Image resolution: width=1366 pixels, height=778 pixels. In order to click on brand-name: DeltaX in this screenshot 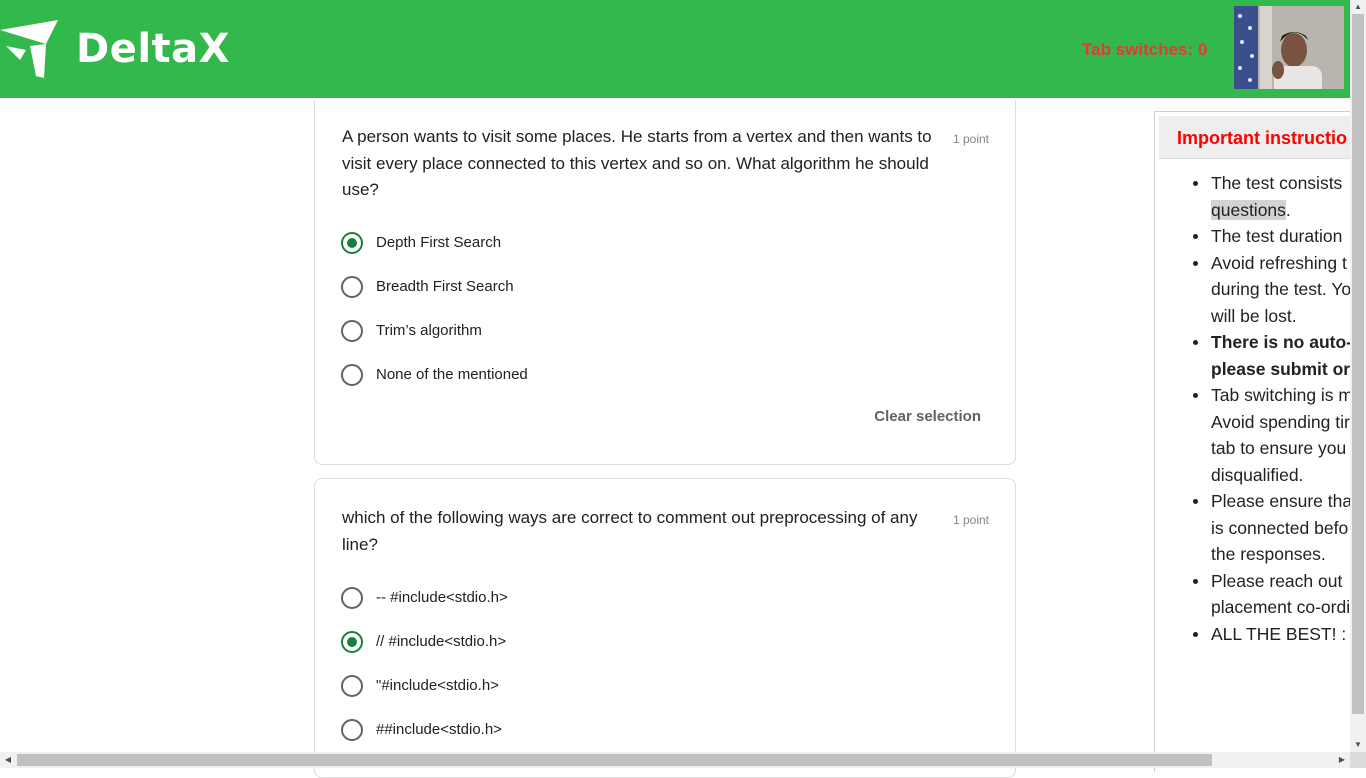, I will do `click(153, 49)`.